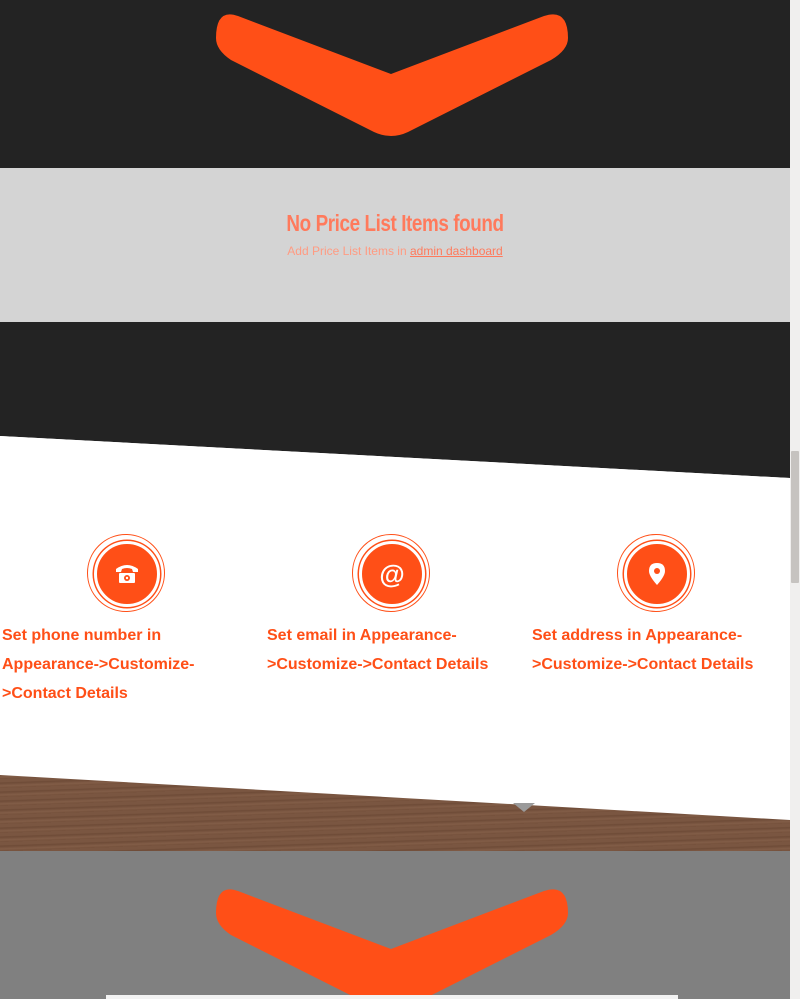 This screenshot has width=800, height=999. I want to click on scroll-down-chevron-icon, so click(393, 74).